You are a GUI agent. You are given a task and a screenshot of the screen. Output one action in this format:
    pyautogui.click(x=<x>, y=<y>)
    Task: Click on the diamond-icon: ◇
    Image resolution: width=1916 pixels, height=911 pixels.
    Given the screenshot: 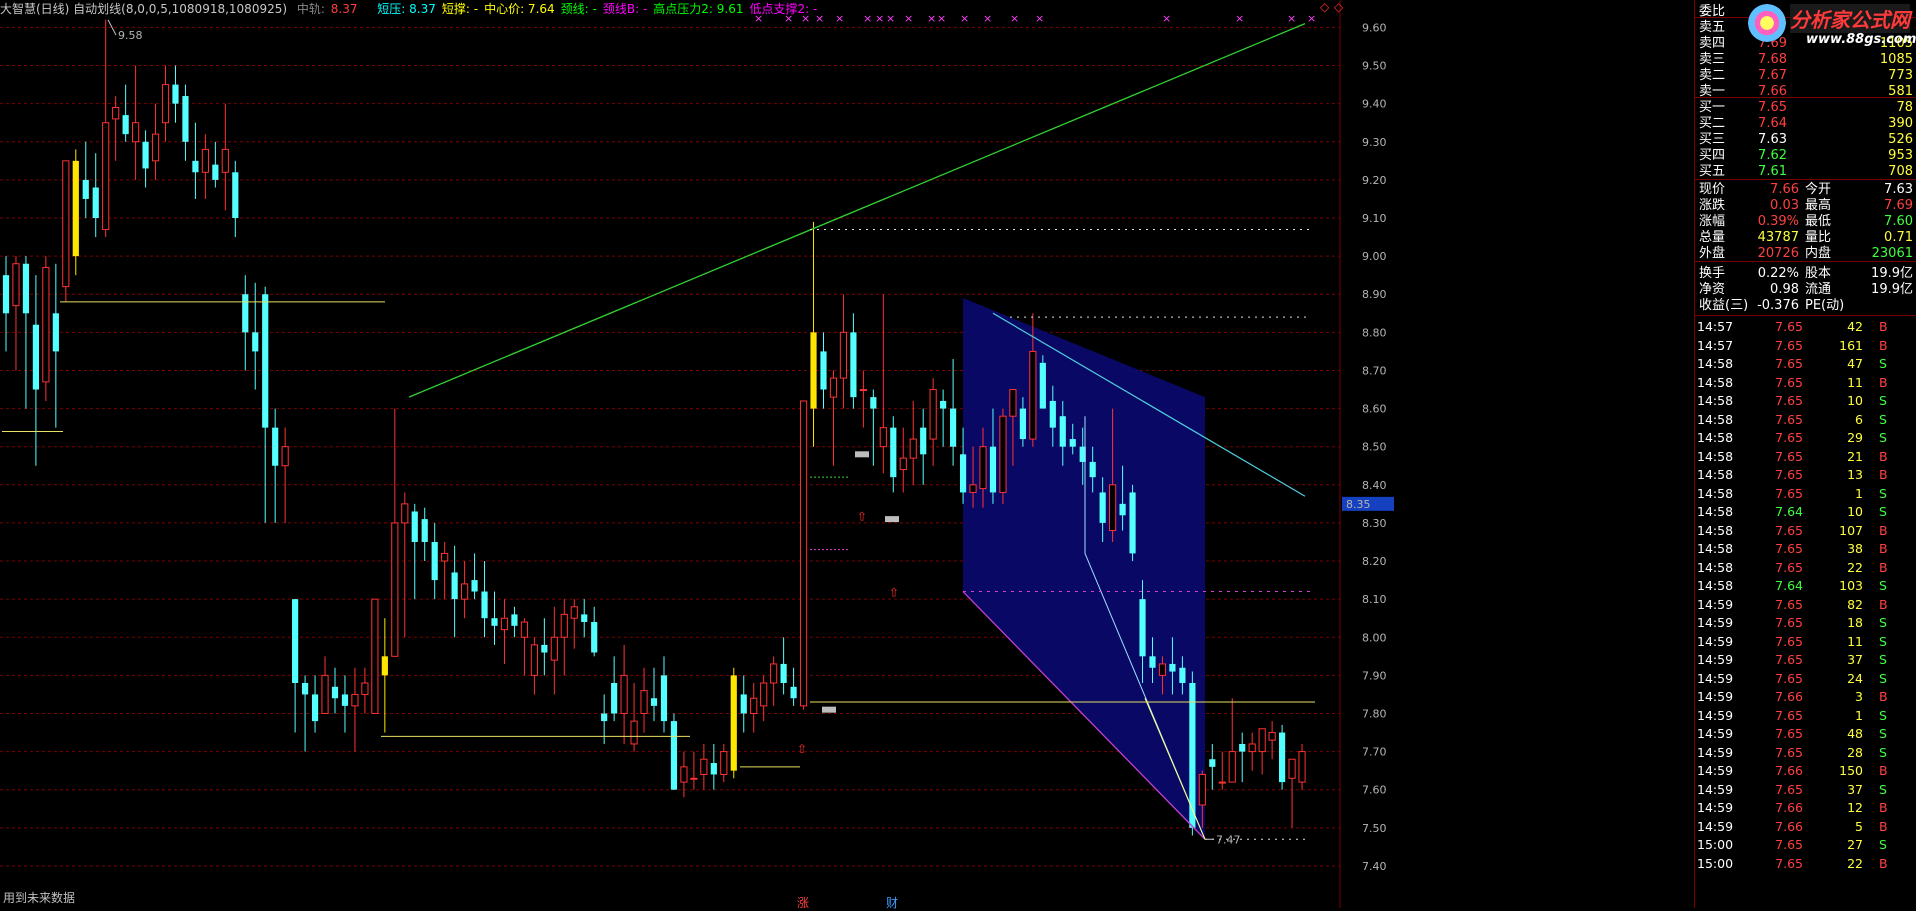 What is the action you would take?
    pyautogui.click(x=1324, y=7)
    